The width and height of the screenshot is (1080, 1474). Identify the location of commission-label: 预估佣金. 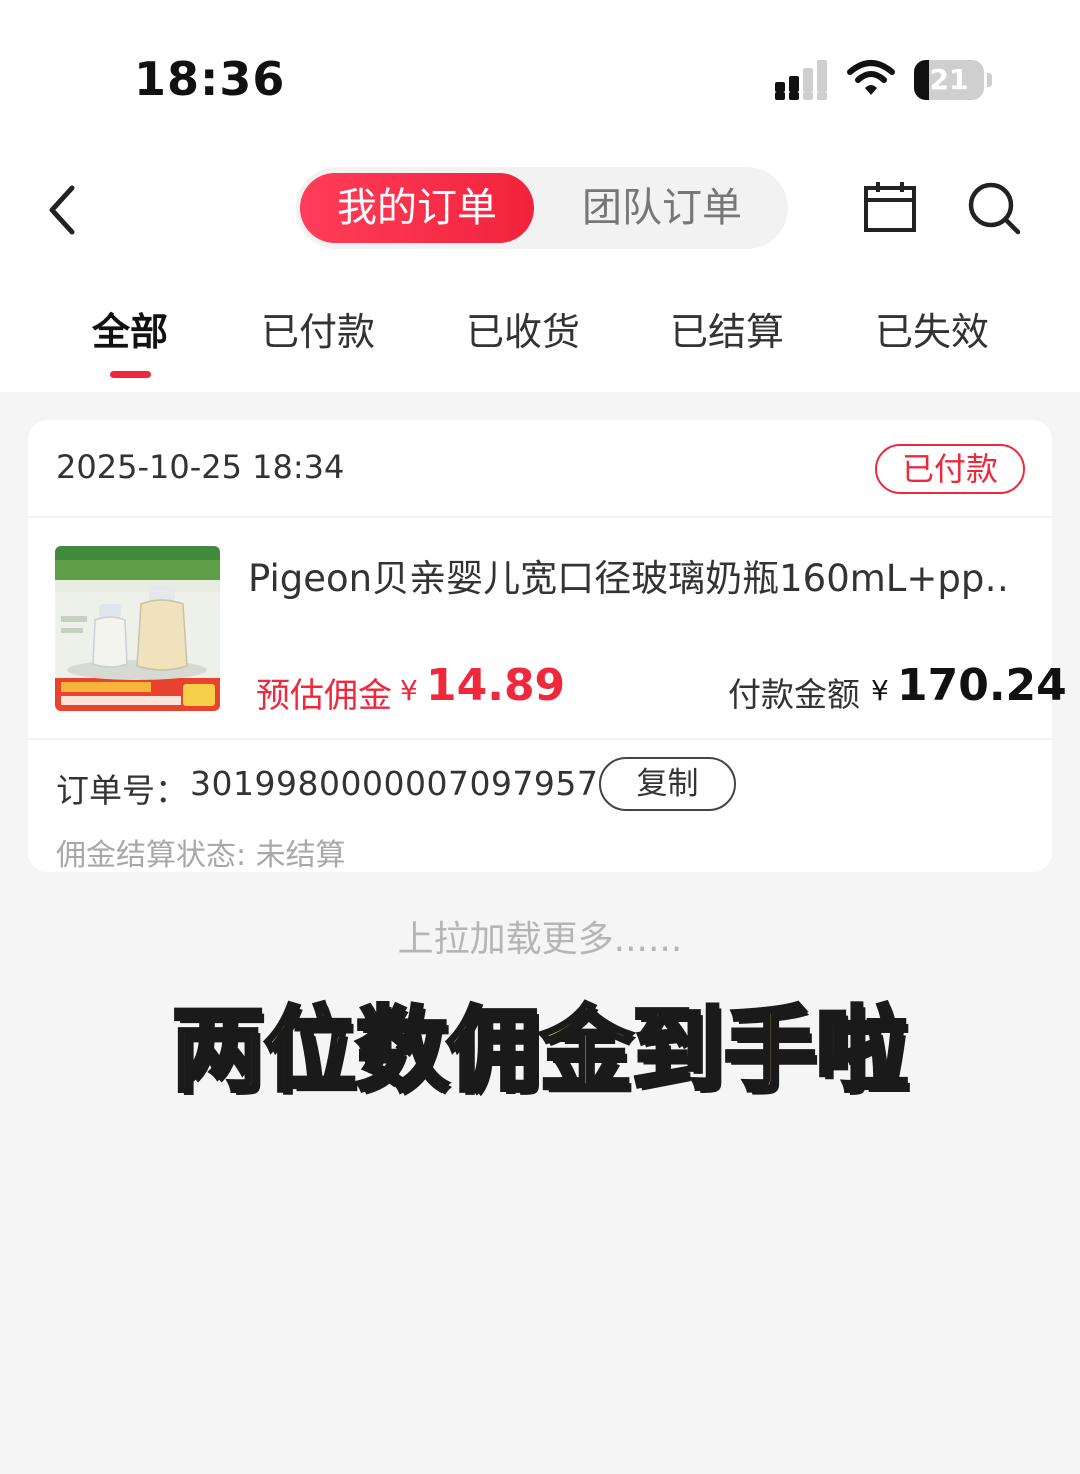
(324, 696).